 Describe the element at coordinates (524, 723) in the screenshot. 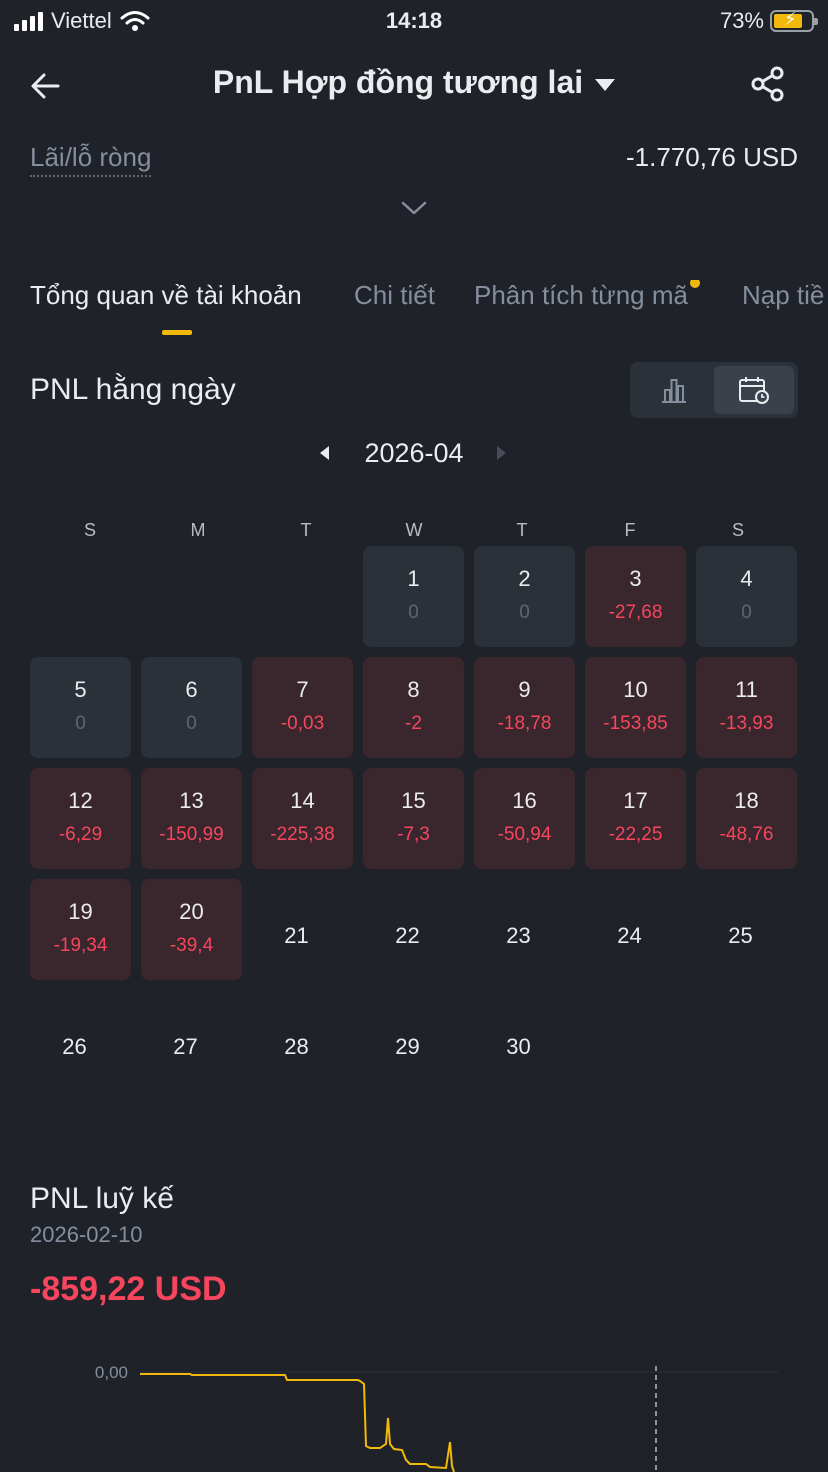

I see `day-pnl: -18,78` at that location.